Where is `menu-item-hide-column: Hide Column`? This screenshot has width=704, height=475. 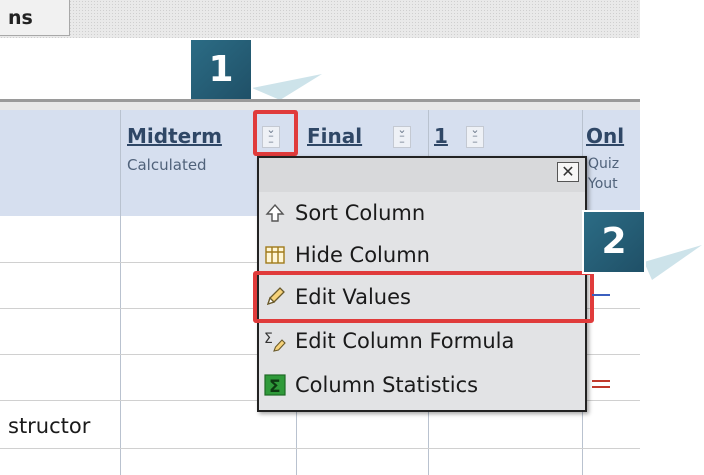
menu-item-hide-column: Hide Column is located at coordinates (422, 254).